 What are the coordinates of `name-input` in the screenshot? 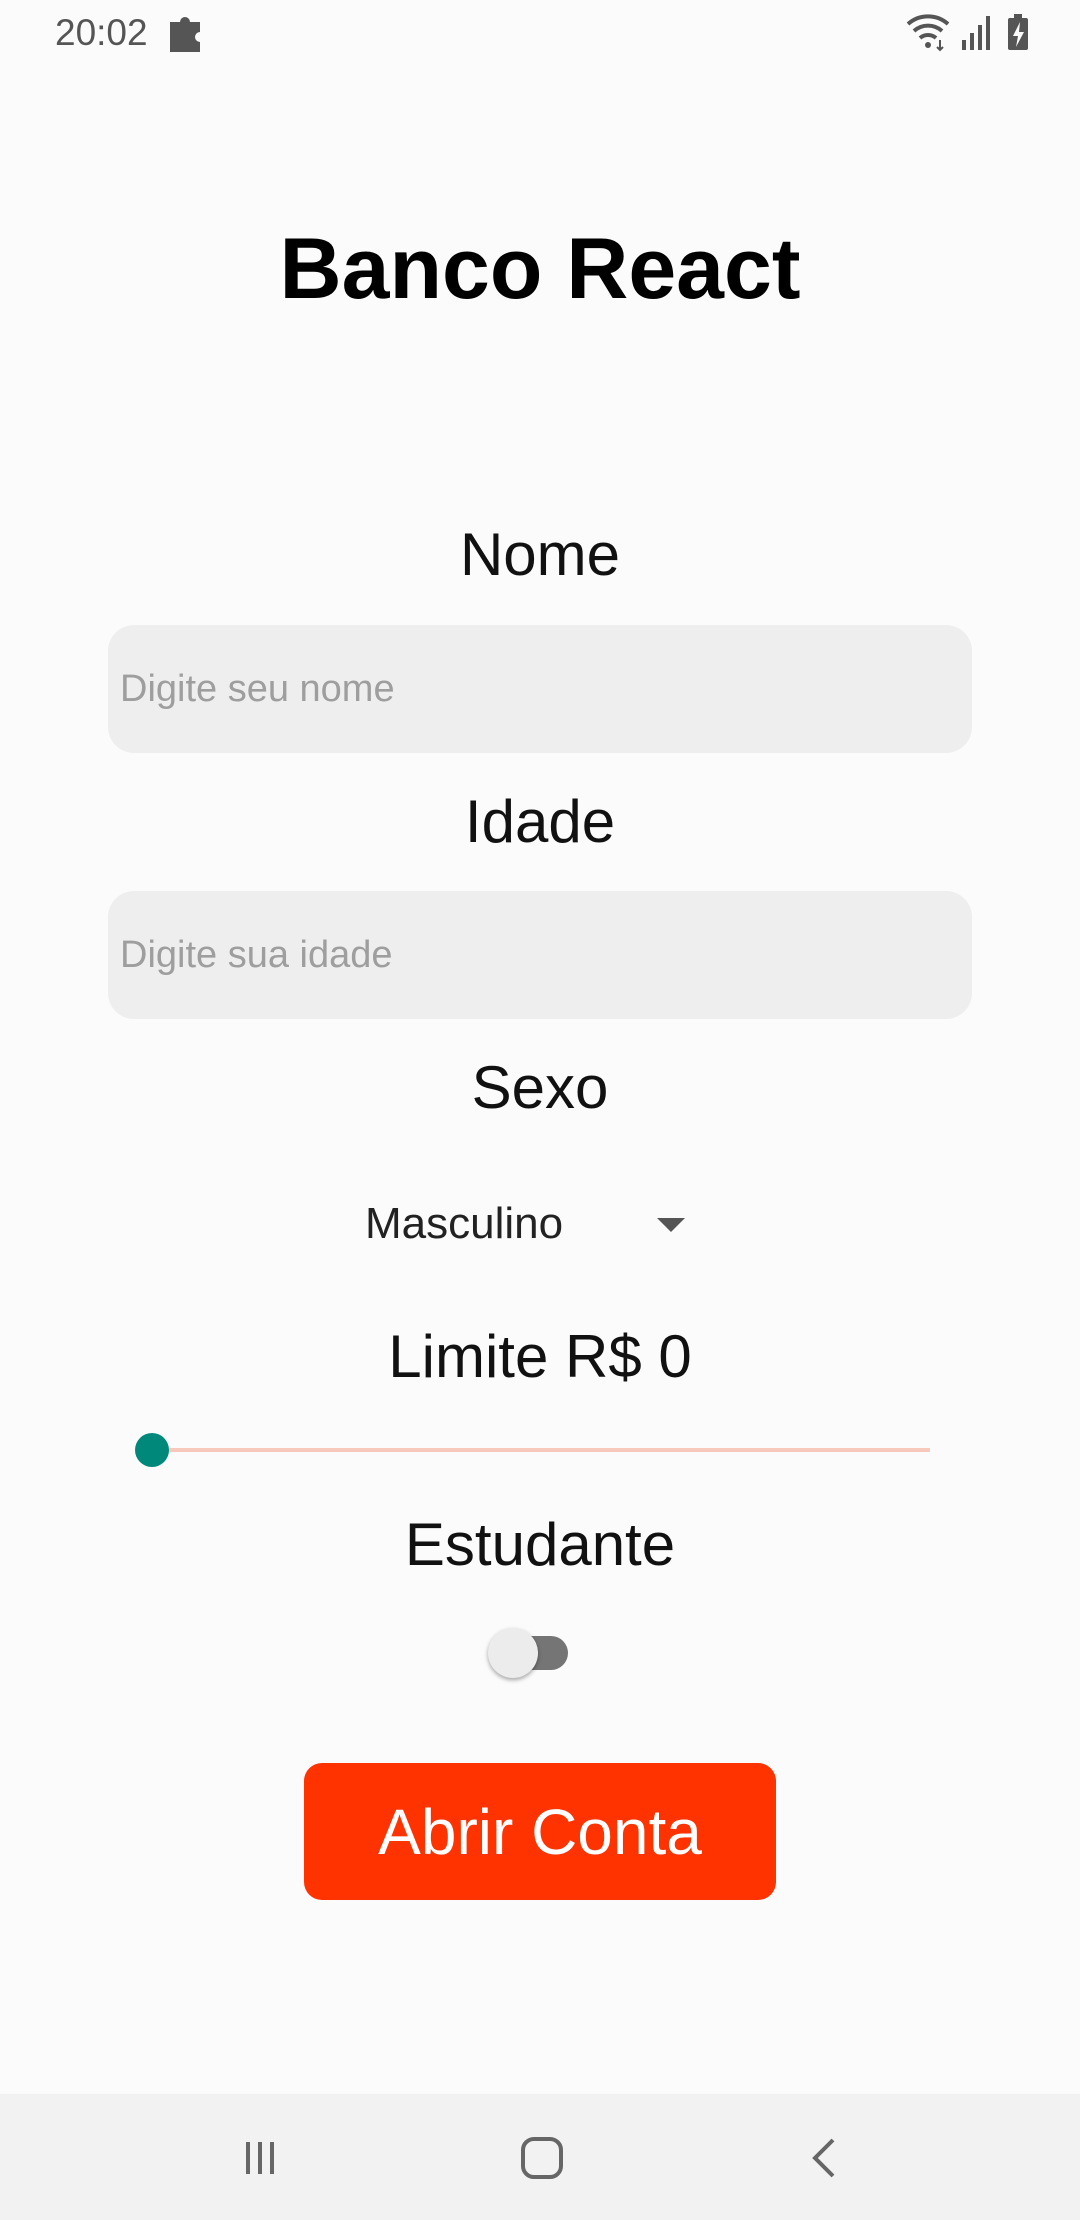 It's located at (540, 689).